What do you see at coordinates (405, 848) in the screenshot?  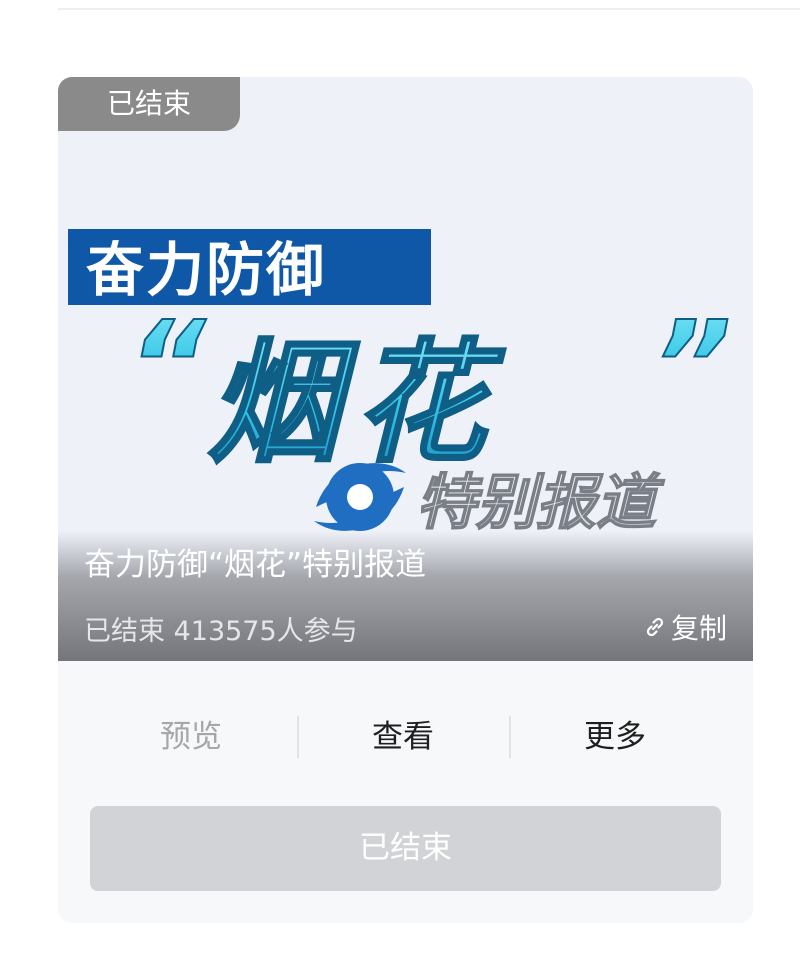 I see `ended-button: 已结束` at bounding box center [405, 848].